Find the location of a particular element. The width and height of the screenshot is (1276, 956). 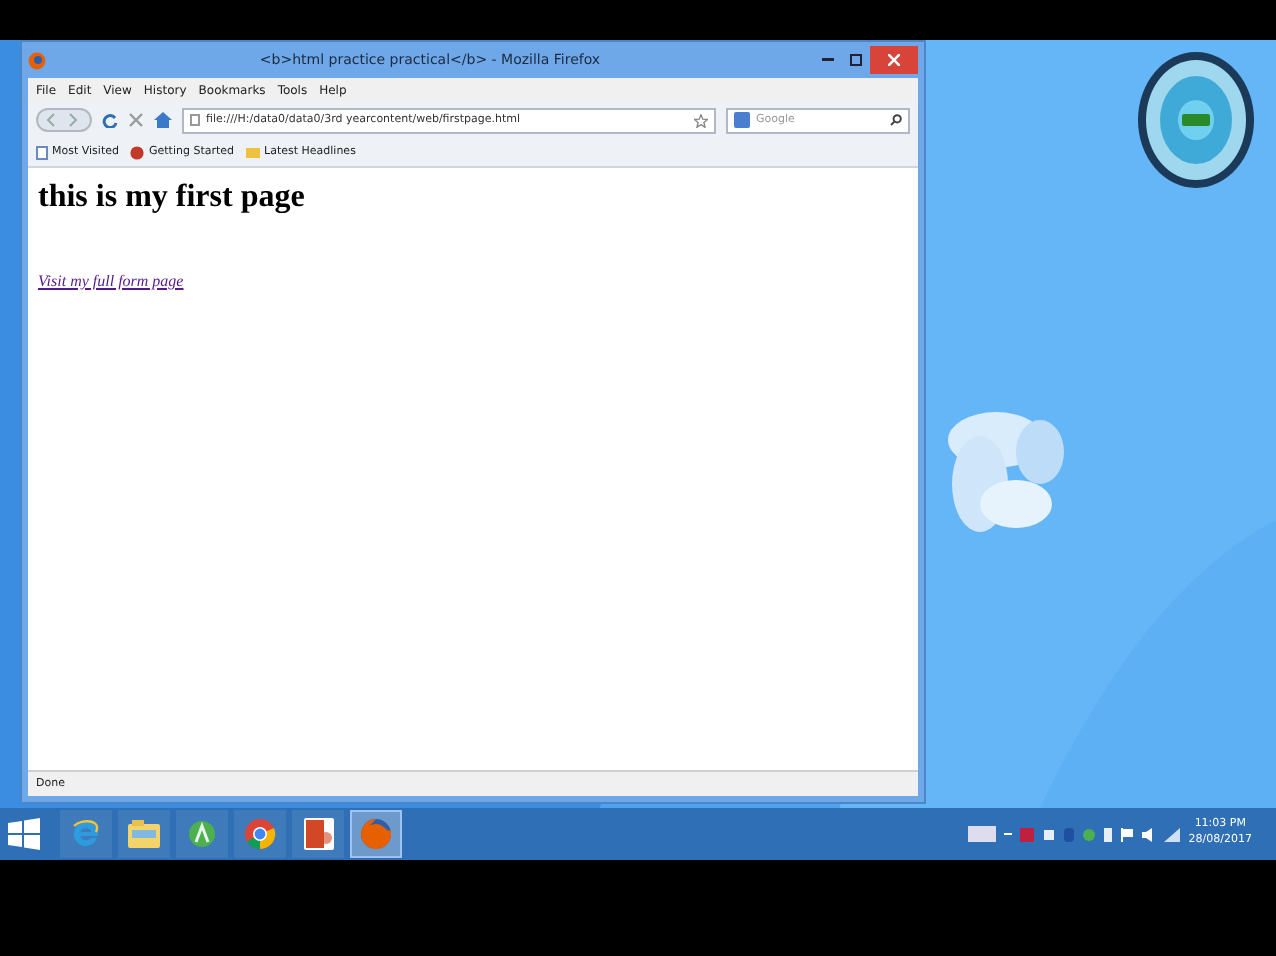

search-icon is located at coordinates (896, 120).